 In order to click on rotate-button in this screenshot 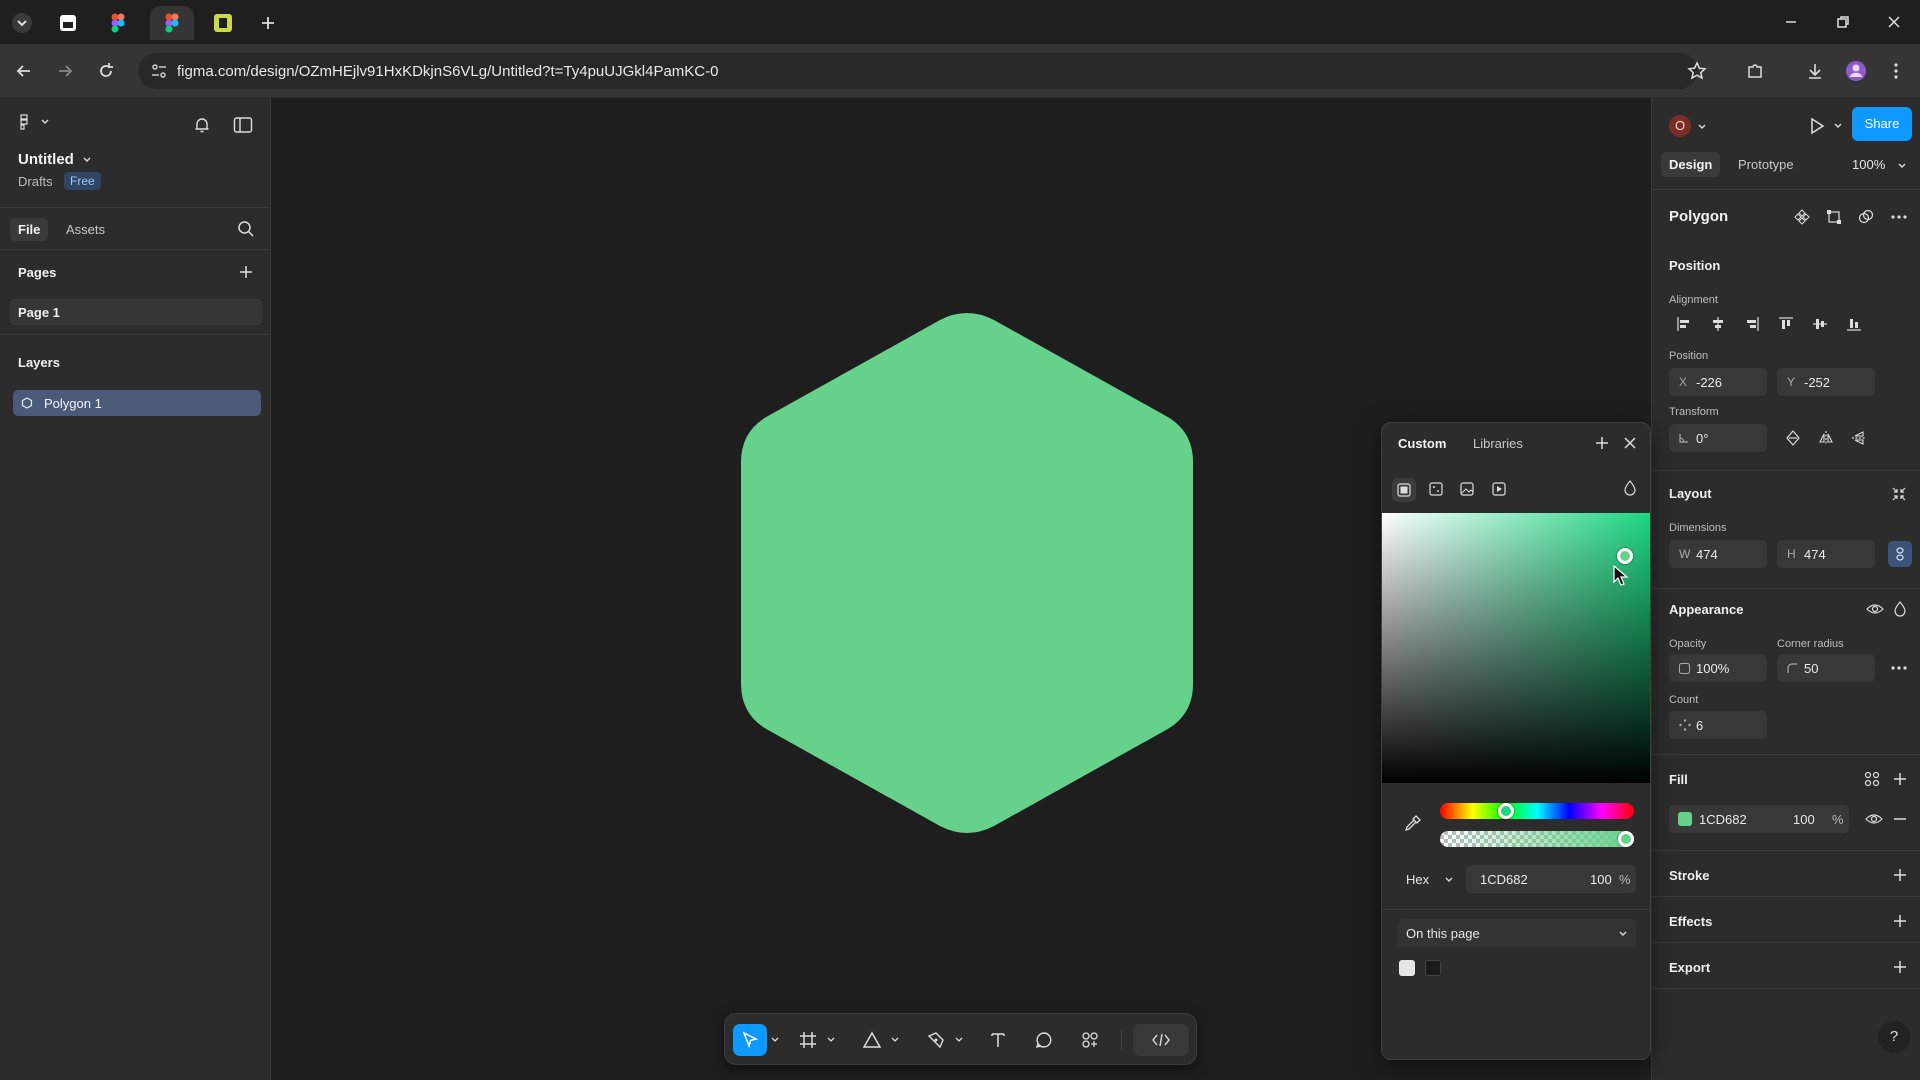, I will do `click(1793, 438)`.